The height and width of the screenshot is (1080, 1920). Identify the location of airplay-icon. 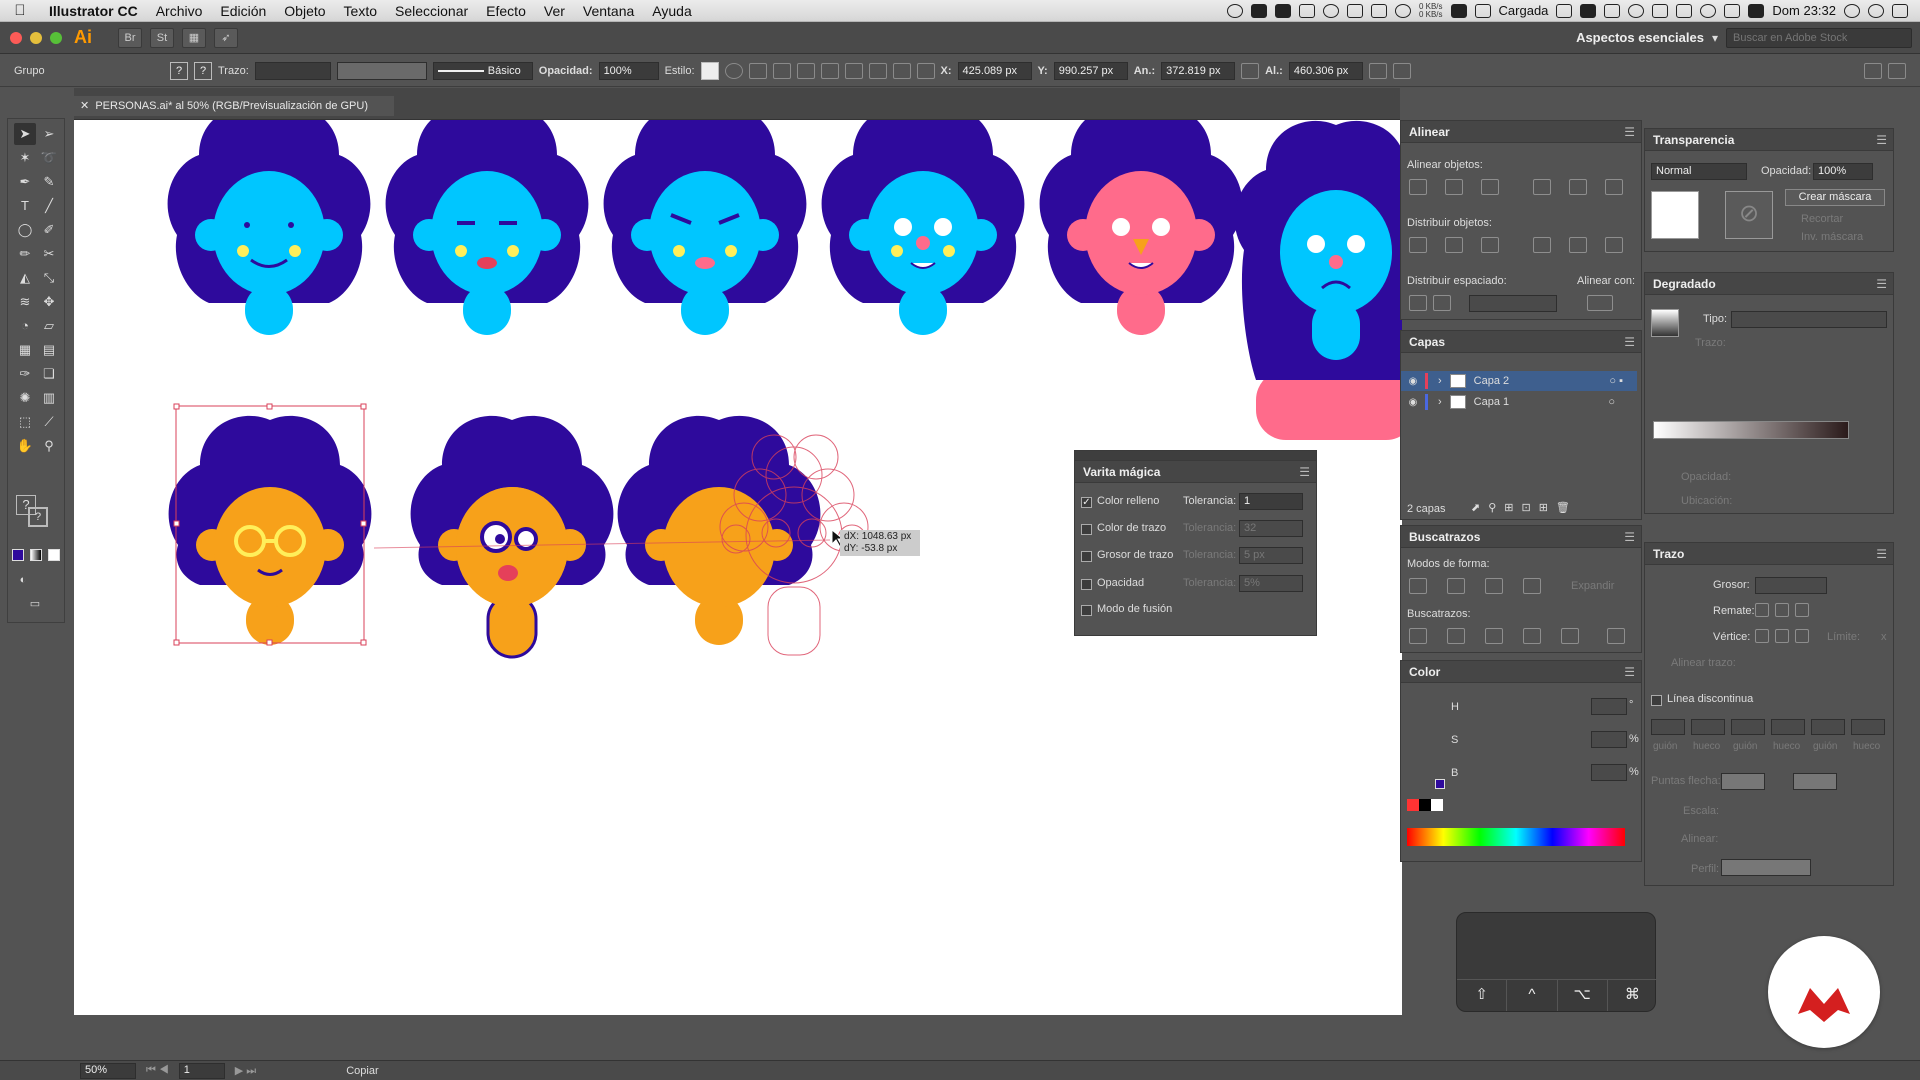
(1660, 10).